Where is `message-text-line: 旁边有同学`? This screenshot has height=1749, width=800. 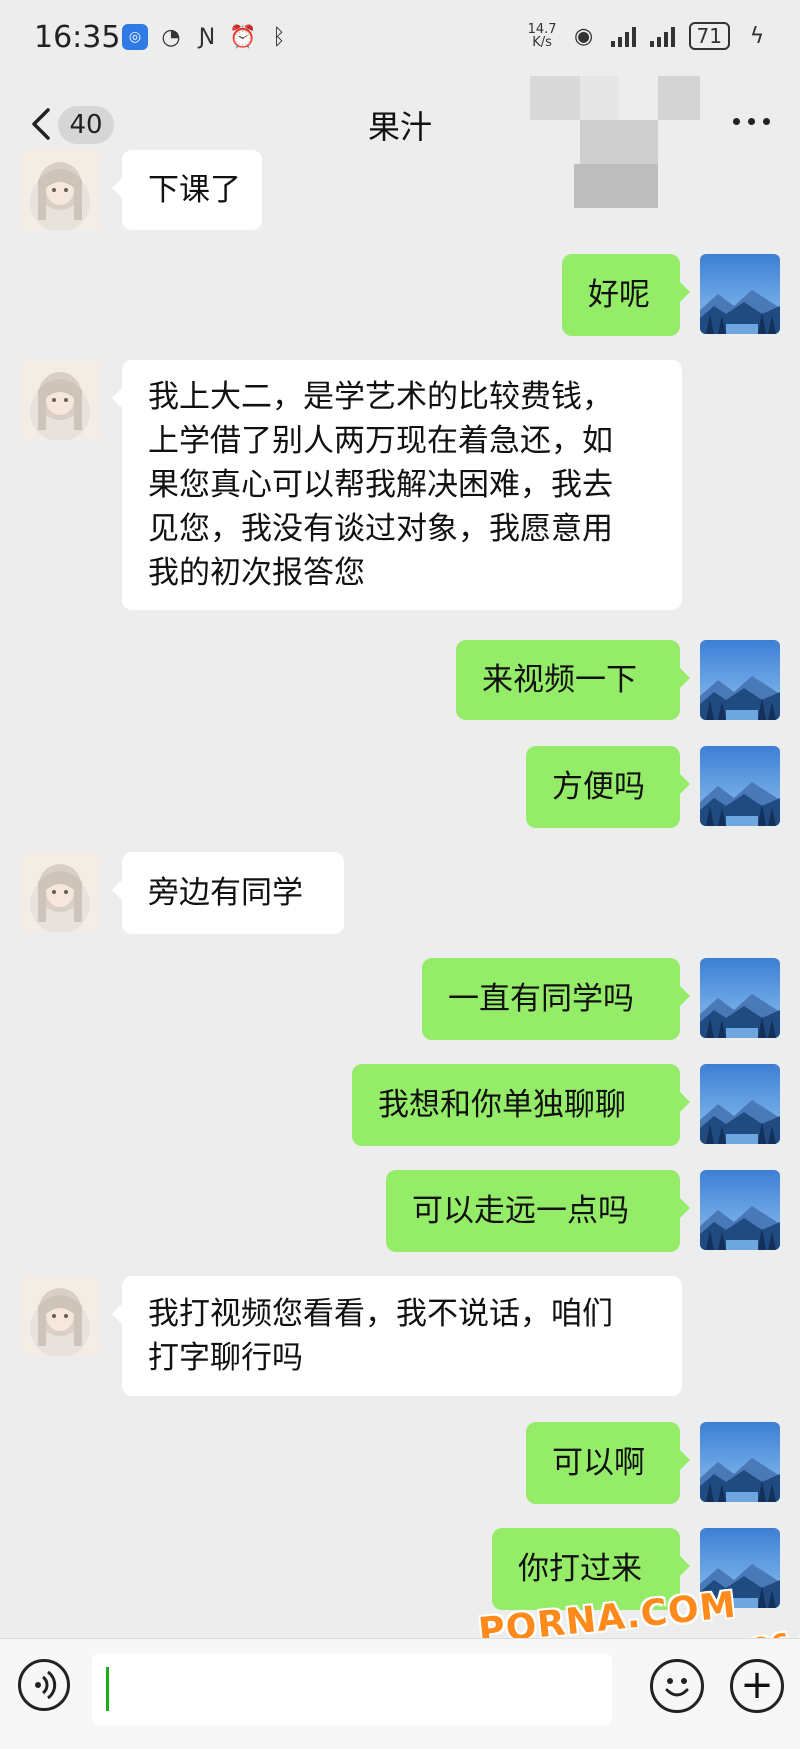 message-text-line: 旁边有同学 is located at coordinates (225, 893).